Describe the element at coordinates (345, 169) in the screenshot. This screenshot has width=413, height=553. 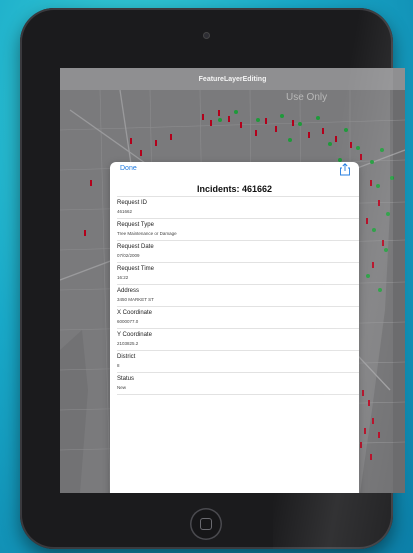
I see `share-icon` at that location.